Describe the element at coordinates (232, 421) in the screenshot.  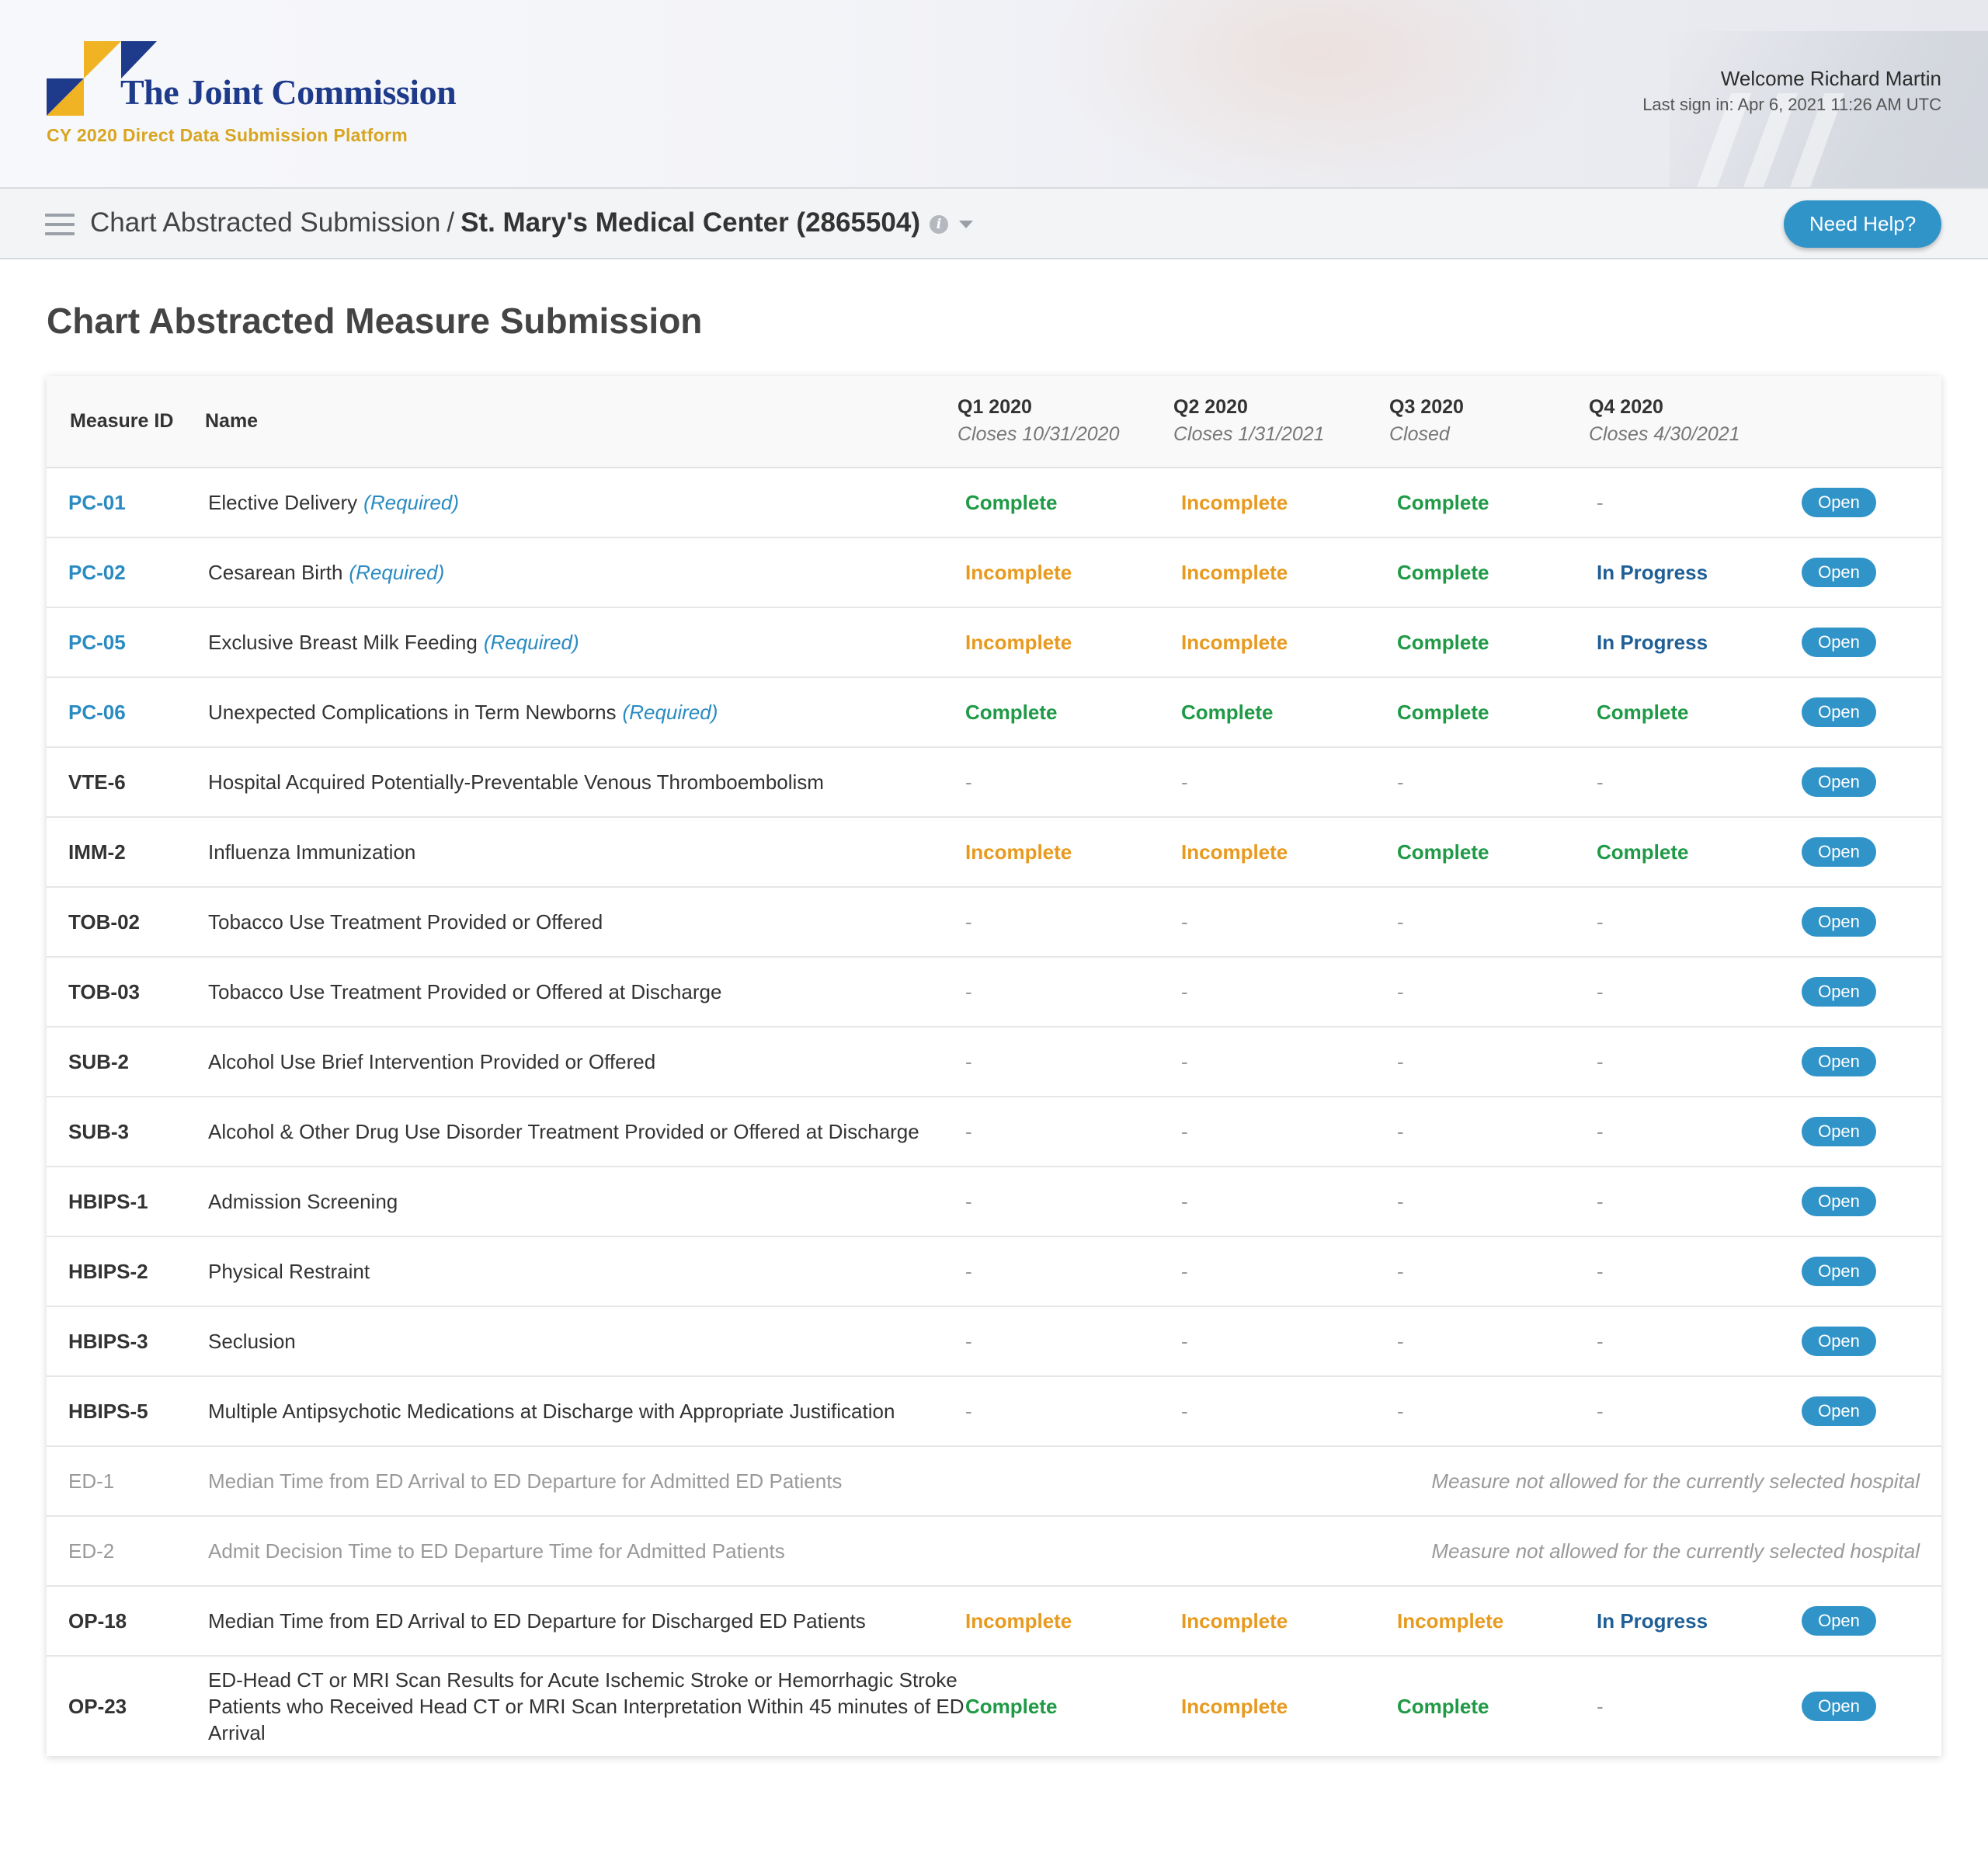
I see `col-header-name: Name` at that location.